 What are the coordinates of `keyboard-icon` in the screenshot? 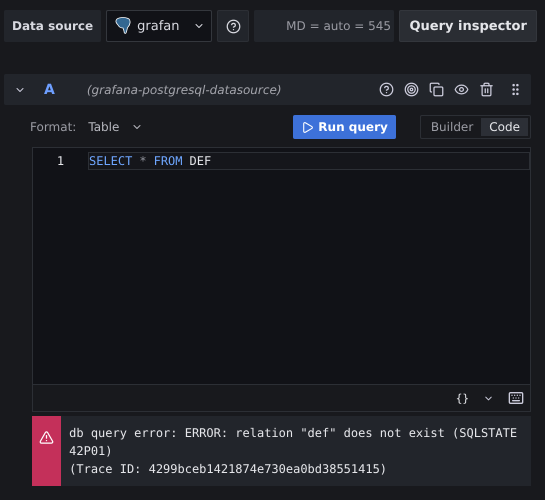 It's located at (516, 398).